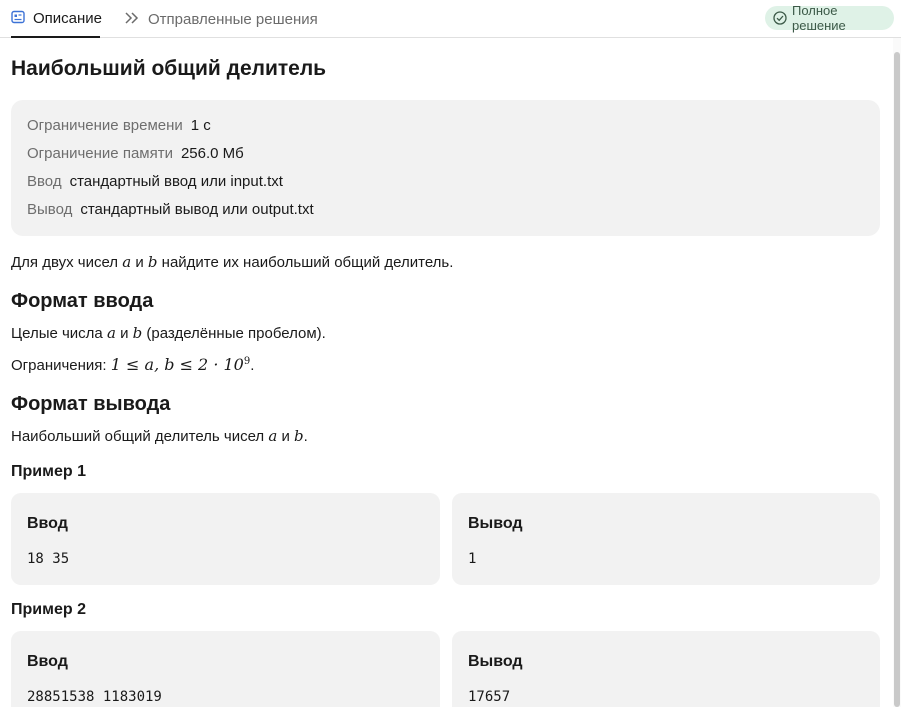 This screenshot has width=901, height=707. What do you see at coordinates (489, 697) in the screenshot?
I see `example-output-value: 17657` at bounding box center [489, 697].